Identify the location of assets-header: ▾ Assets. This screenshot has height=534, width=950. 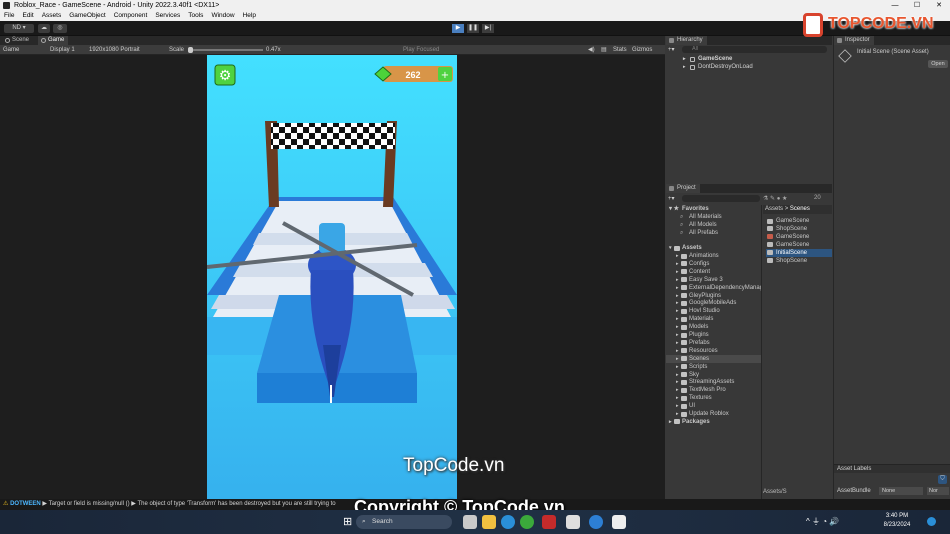
(713, 248).